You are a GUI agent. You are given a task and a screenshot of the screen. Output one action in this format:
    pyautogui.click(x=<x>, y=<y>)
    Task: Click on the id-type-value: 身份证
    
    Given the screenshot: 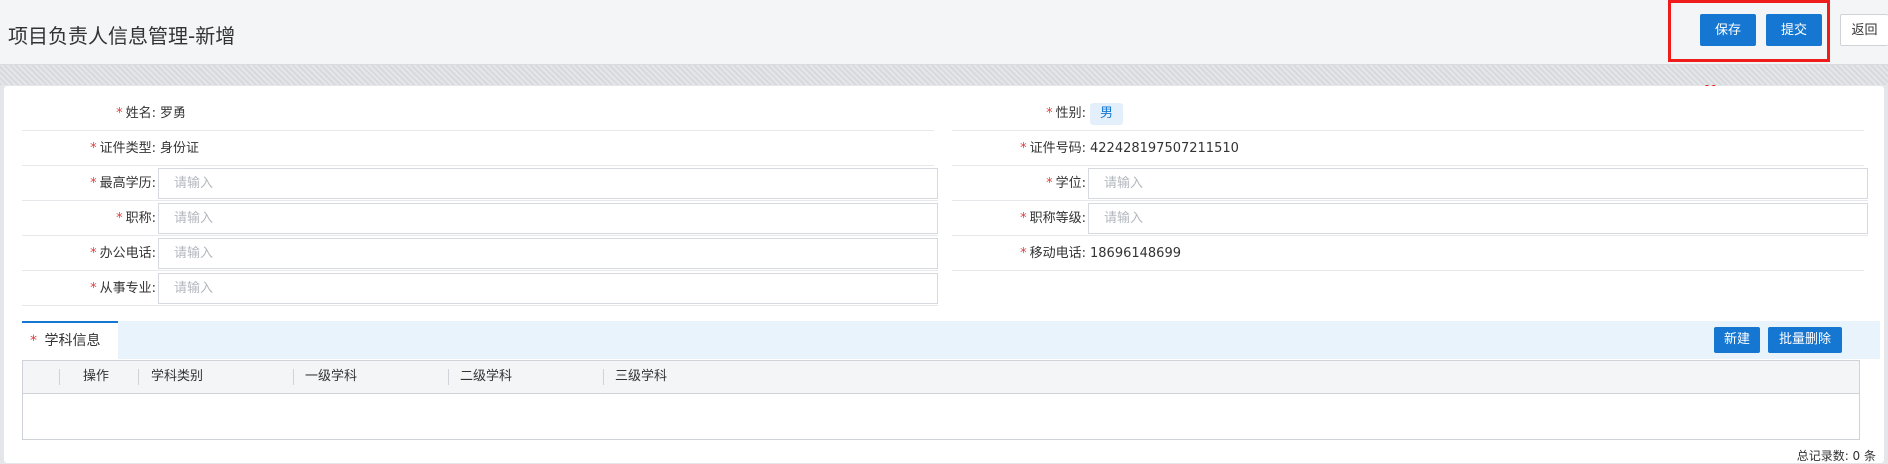 What is the action you would take?
    pyautogui.click(x=180, y=148)
    